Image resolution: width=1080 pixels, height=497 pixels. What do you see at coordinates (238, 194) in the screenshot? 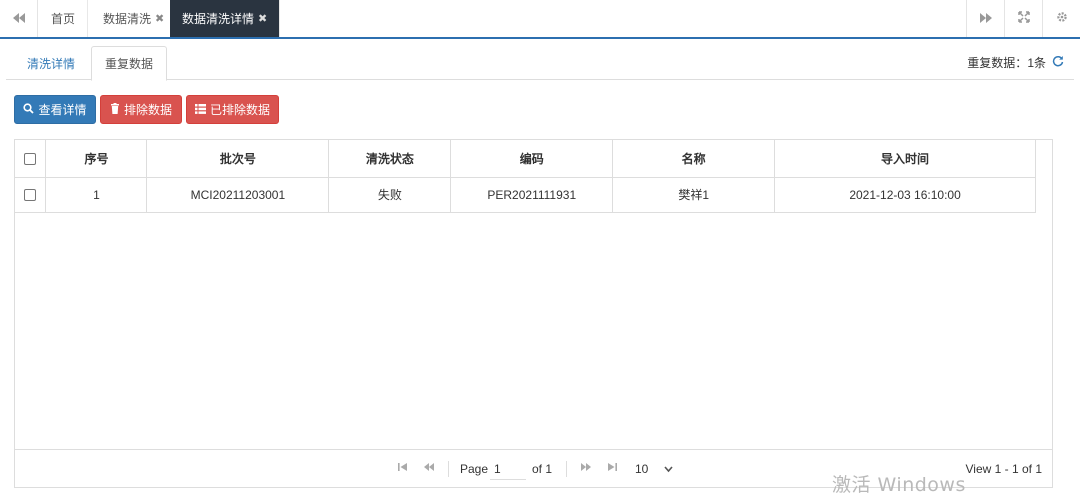
I see `cell-batch-no: MCI20211203001` at bounding box center [238, 194].